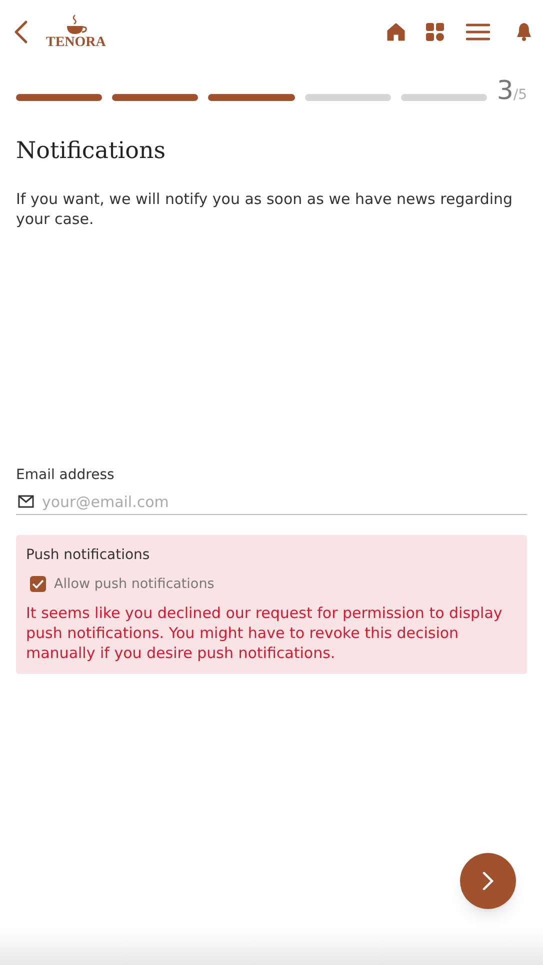 This screenshot has width=543, height=965. What do you see at coordinates (265, 633) in the screenshot?
I see `warning-text: It seems like you declined our request for permission to display push notifications. You might have to revoke this decision manually if you desire push notifications.` at bounding box center [265, 633].